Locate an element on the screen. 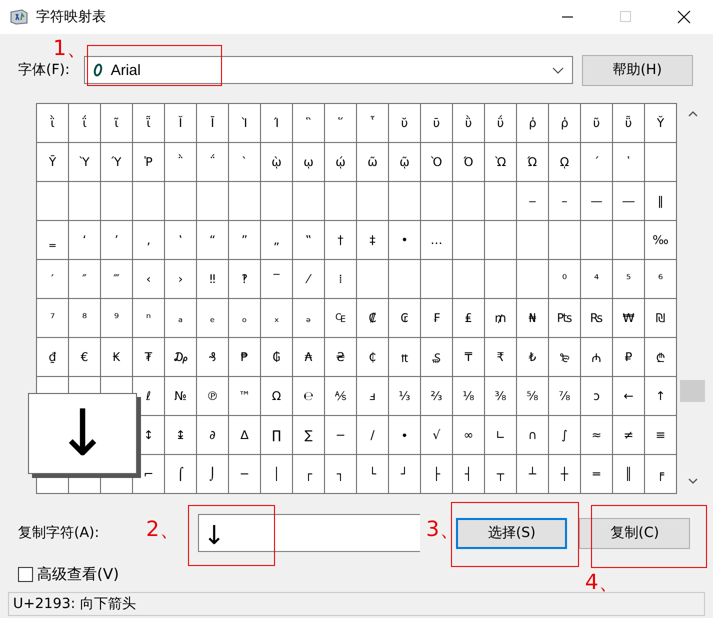  character-cell: ⅔ is located at coordinates (436, 396).